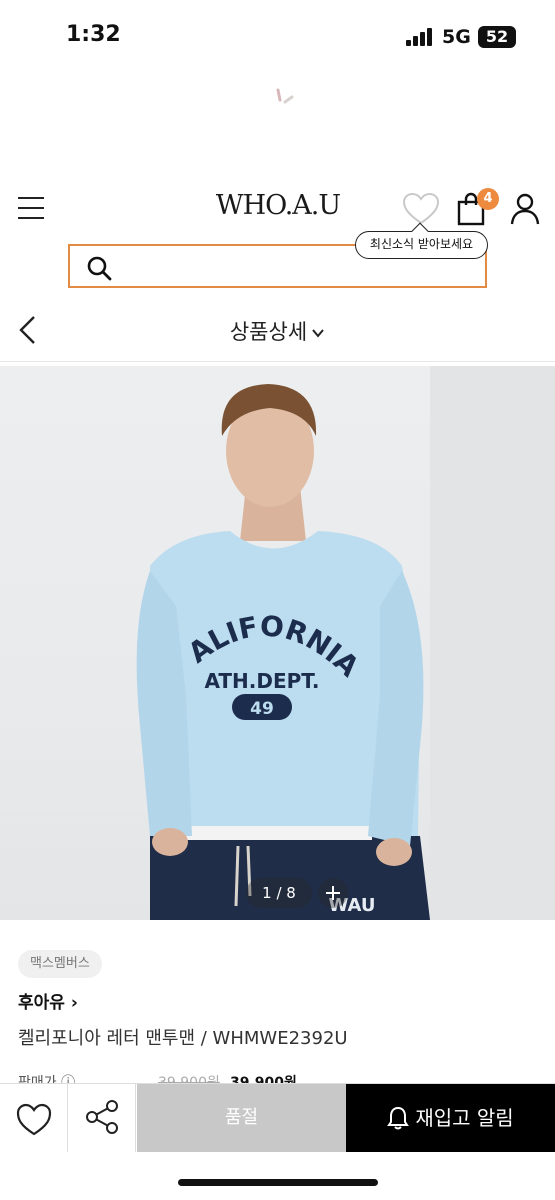  I want to click on page-title: 상품상세, so click(268, 332).